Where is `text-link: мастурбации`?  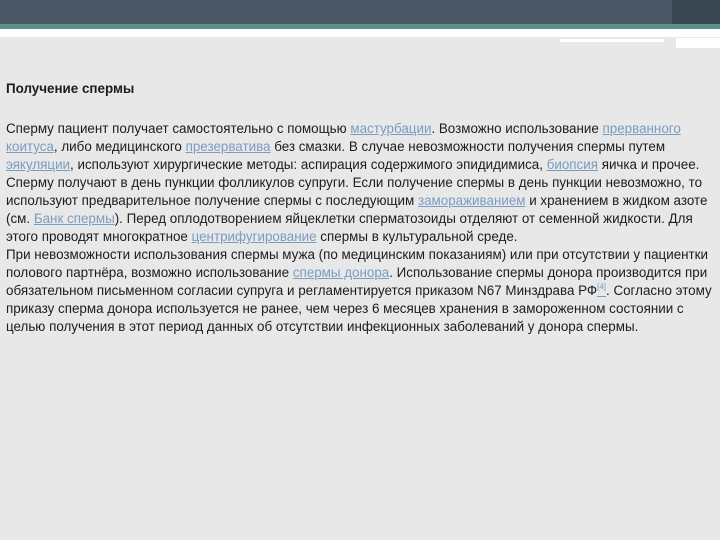
text-link: мастурбации is located at coordinates (390, 128).